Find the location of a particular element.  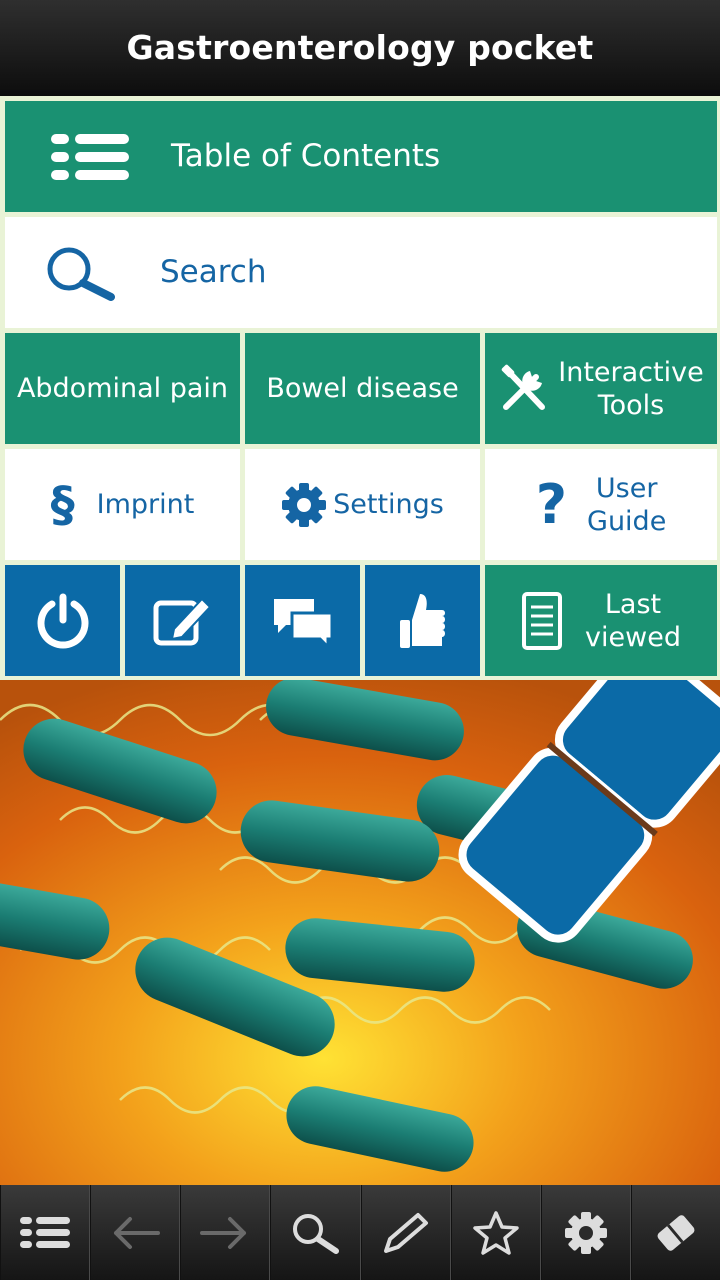

tools-line2: Tools is located at coordinates (631, 405).